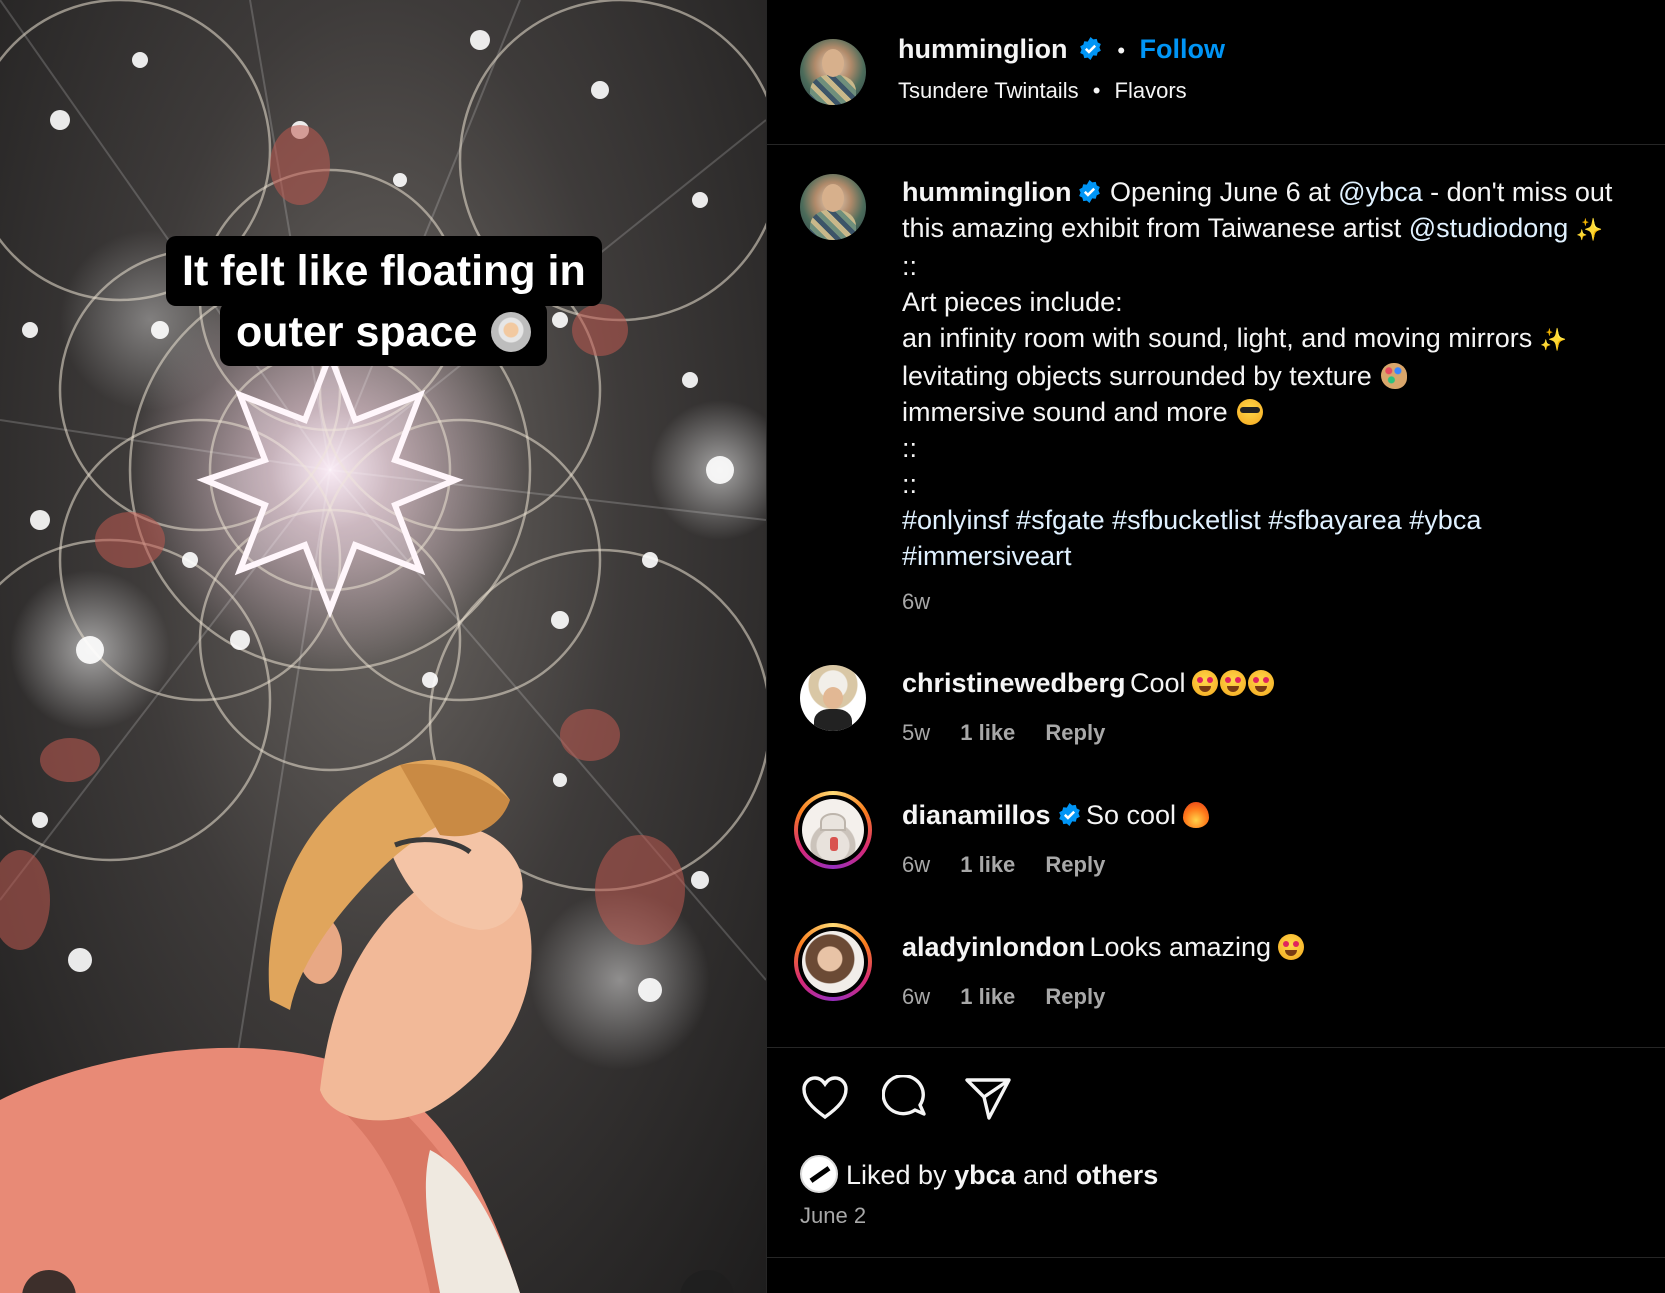 Image resolution: width=1665 pixels, height=1293 pixels. What do you see at coordinates (1380, 192) in the screenshot?
I see `mention-ybca: @ybca` at bounding box center [1380, 192].